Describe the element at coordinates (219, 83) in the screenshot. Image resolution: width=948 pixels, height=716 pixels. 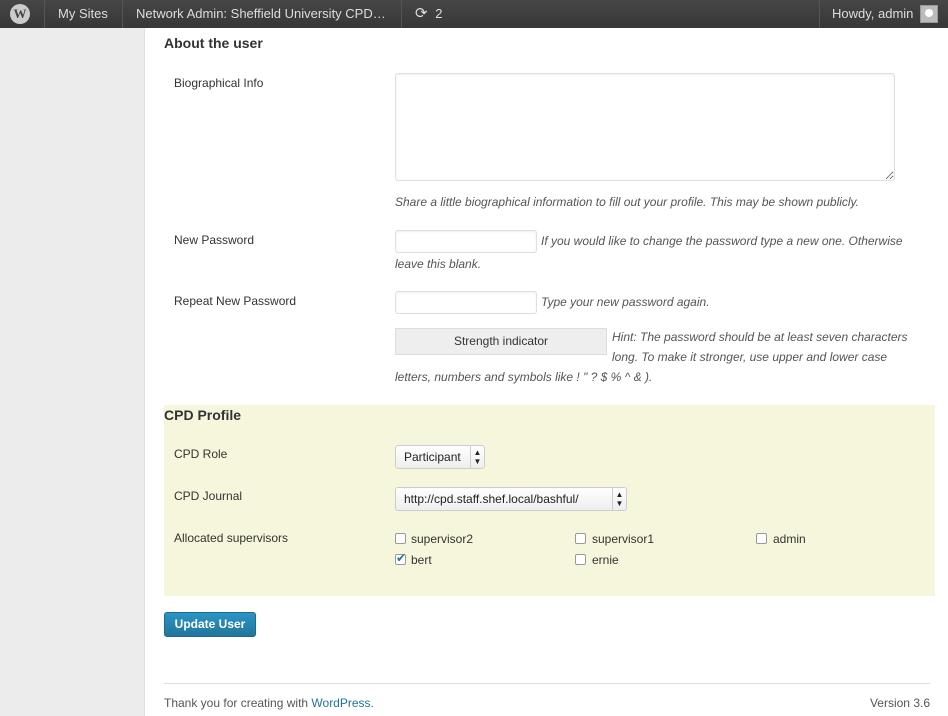
I see `bio-label: Biographical Info` at that location.